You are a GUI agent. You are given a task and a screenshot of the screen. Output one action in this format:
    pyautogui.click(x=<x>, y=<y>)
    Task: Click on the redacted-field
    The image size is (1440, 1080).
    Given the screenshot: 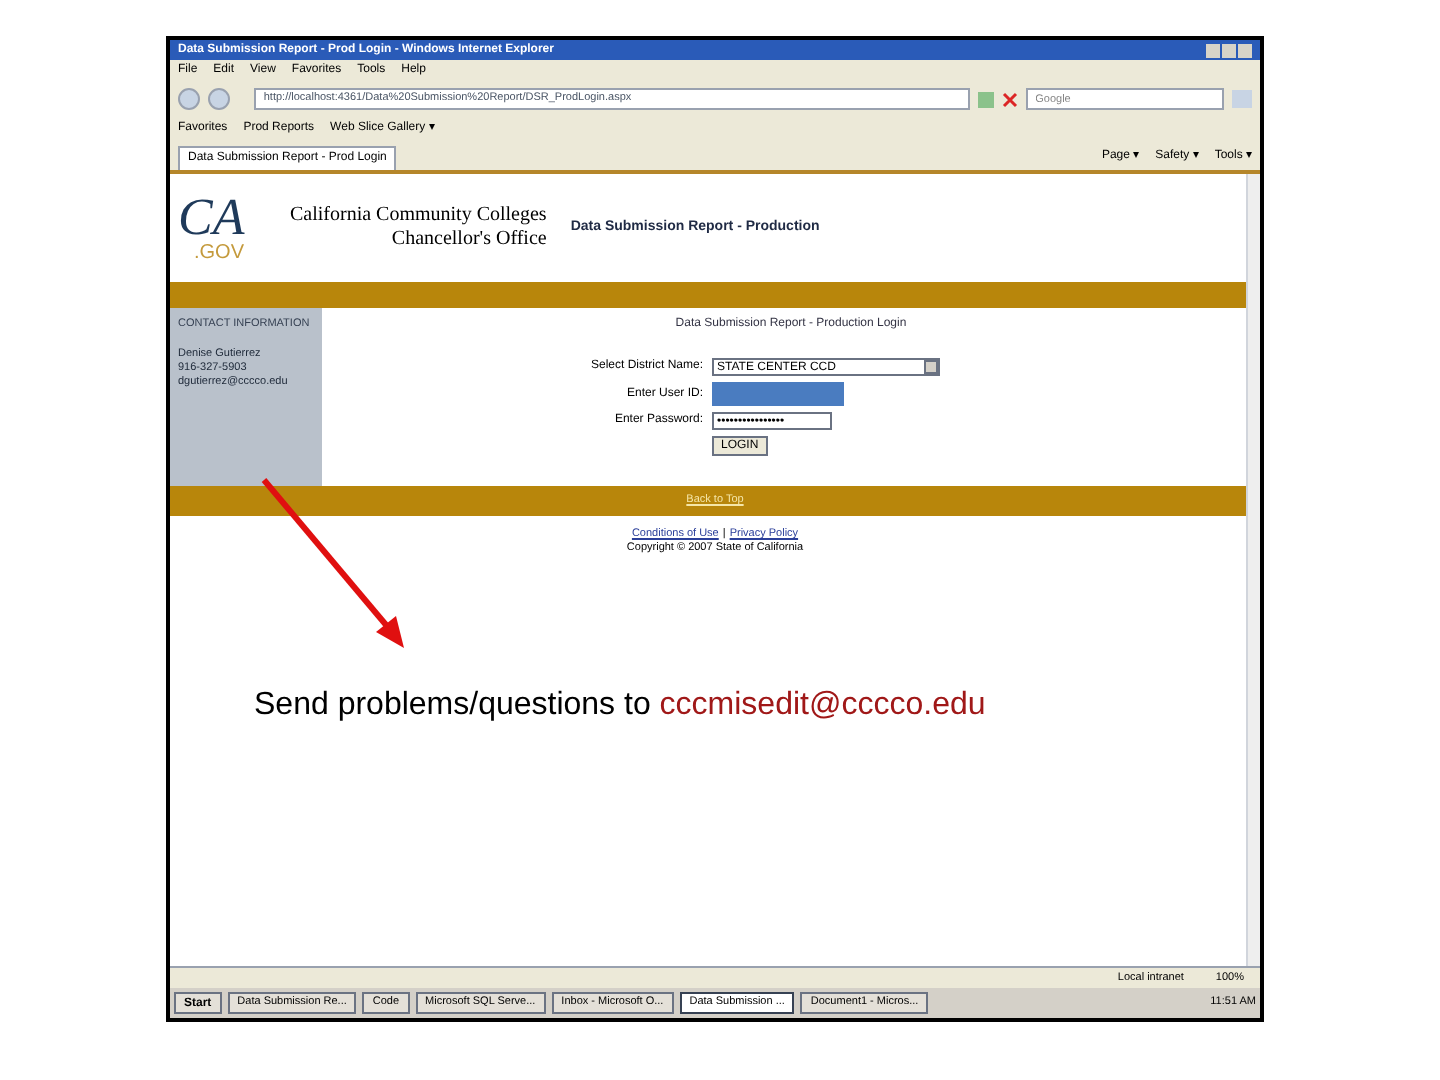 What is the action you would take?
    pyautogui.click(x=777, y=394)
    